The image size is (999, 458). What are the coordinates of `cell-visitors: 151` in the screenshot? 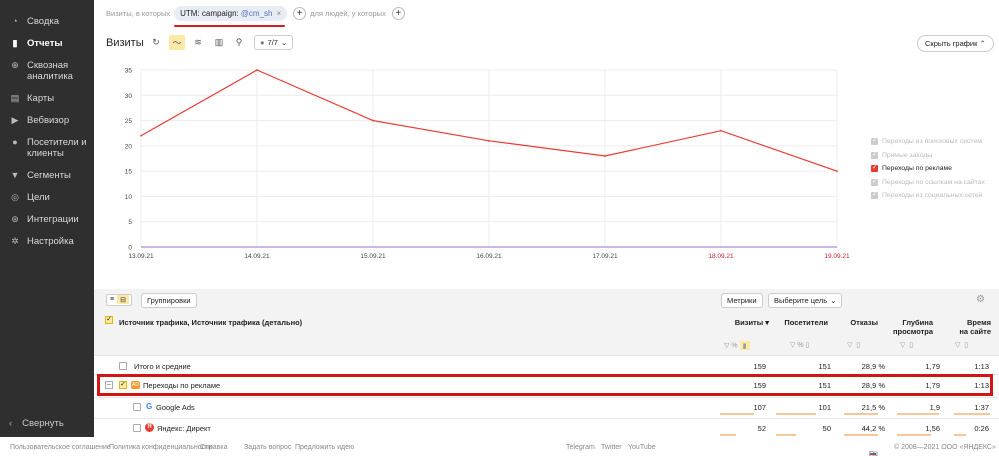 It's located at (824, 366).